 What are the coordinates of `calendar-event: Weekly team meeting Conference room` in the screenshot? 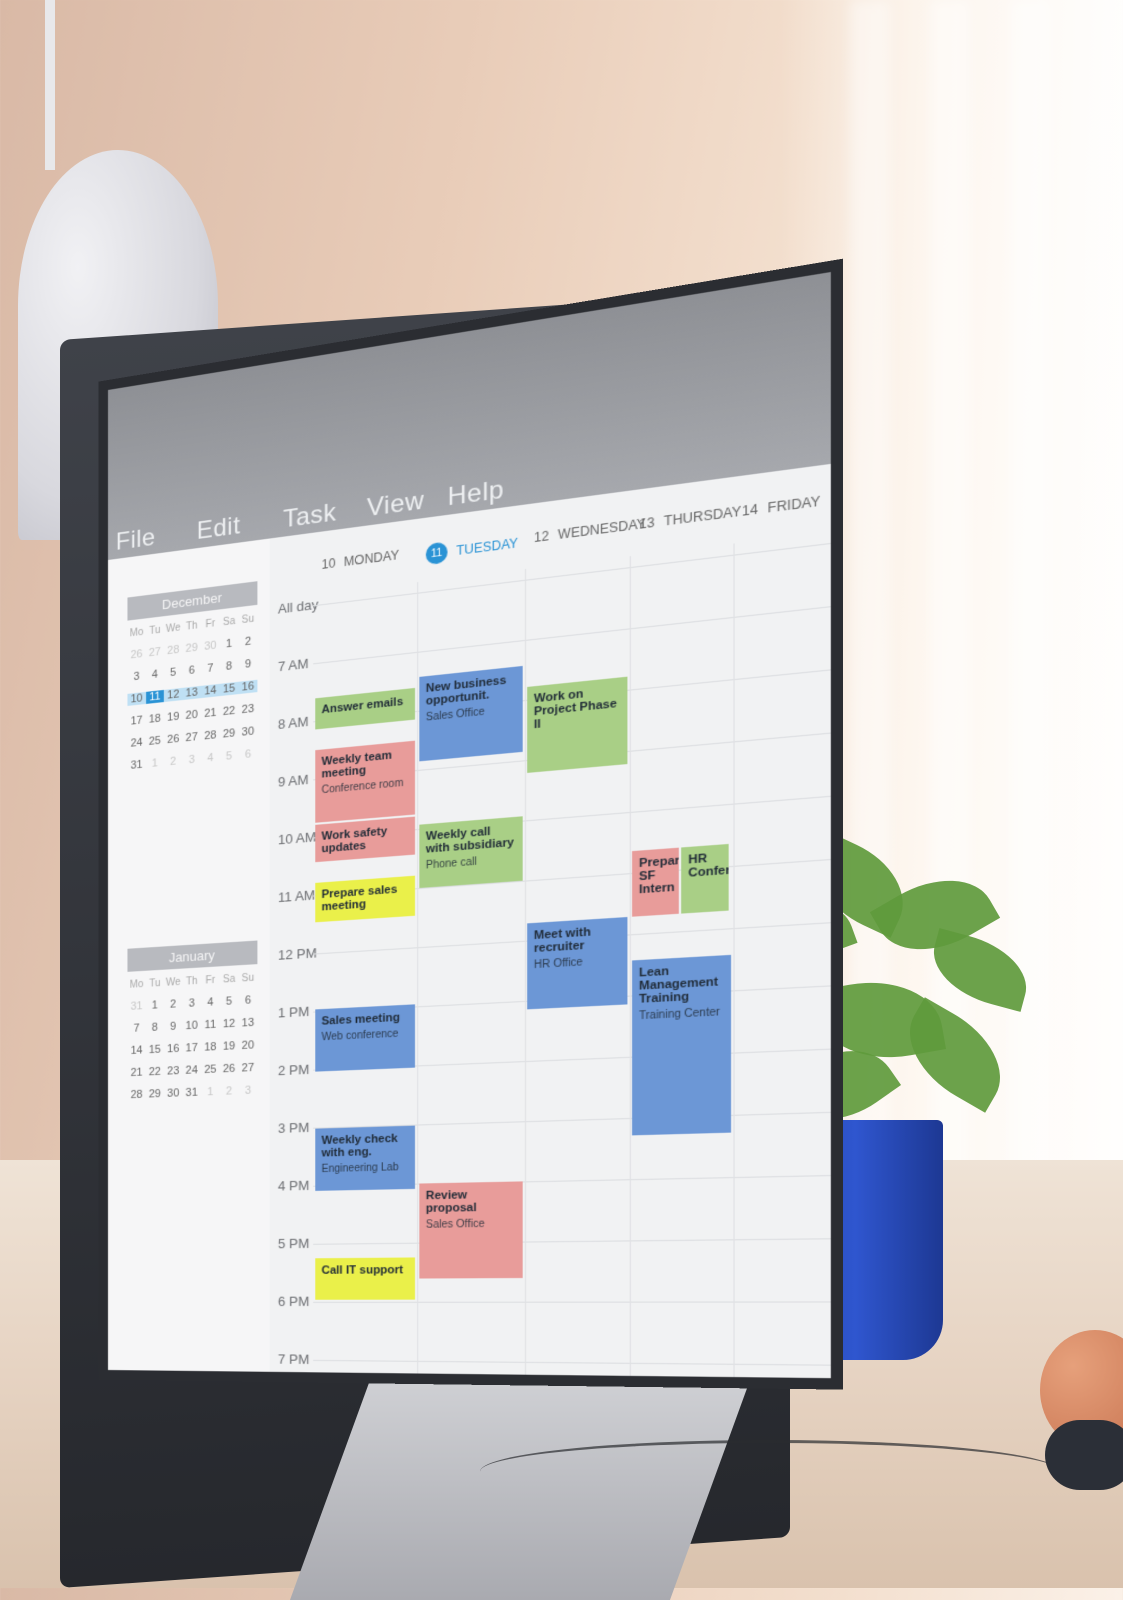 It's located at (365, 781).